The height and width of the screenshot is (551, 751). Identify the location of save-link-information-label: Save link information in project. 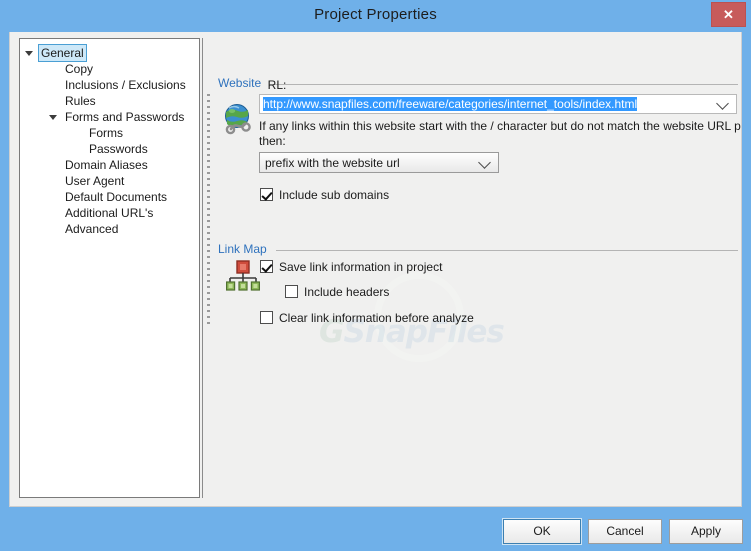
(361, 267).